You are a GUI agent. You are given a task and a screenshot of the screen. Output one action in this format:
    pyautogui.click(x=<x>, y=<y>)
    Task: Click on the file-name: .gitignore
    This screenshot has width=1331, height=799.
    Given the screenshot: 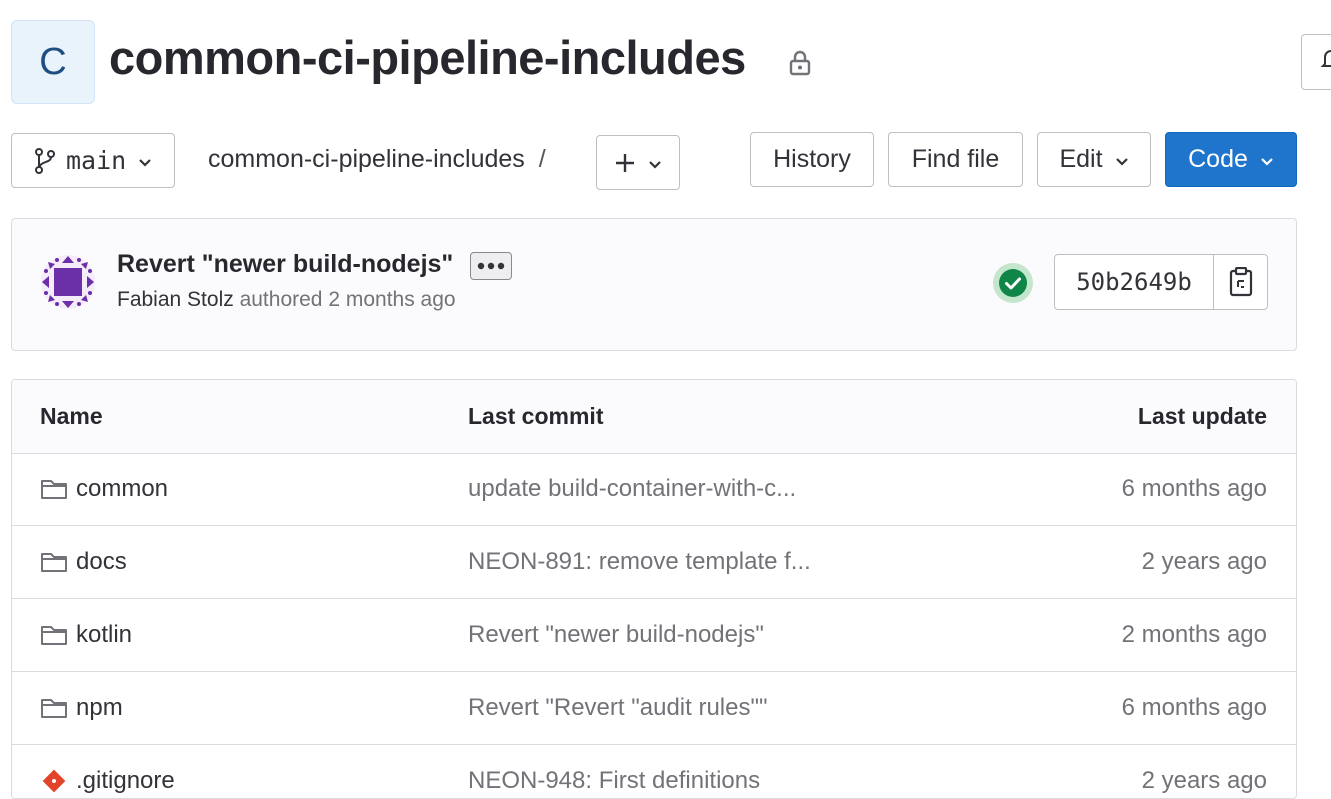 What is the action you would take?
    pyautogui.click(x=125, y=780)
    